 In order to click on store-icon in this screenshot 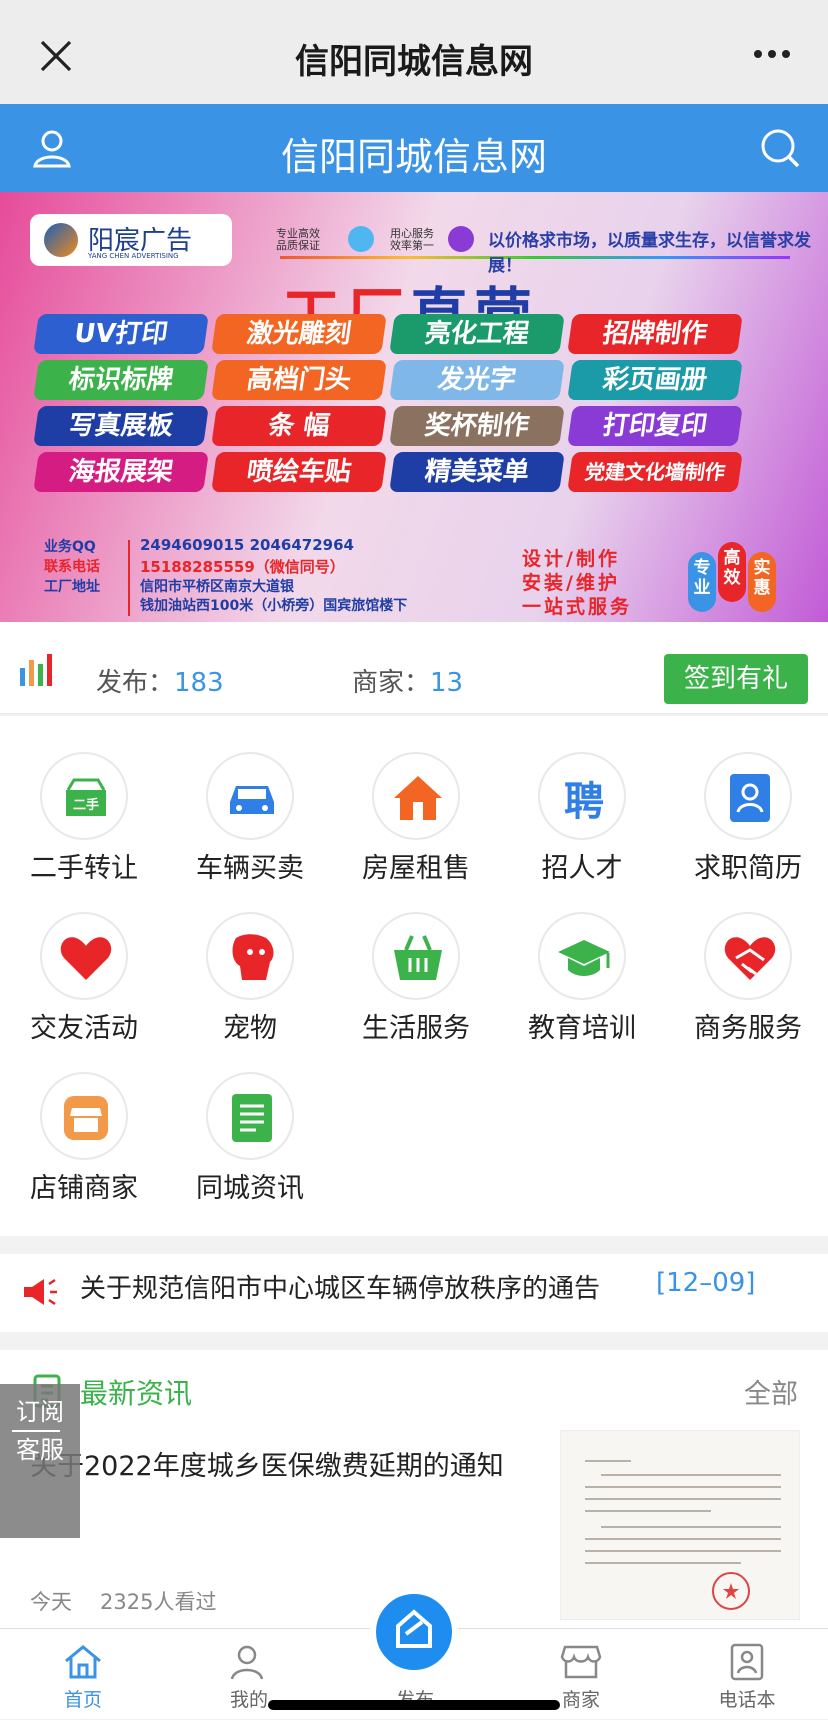, I will do `click(581, 1662)`.